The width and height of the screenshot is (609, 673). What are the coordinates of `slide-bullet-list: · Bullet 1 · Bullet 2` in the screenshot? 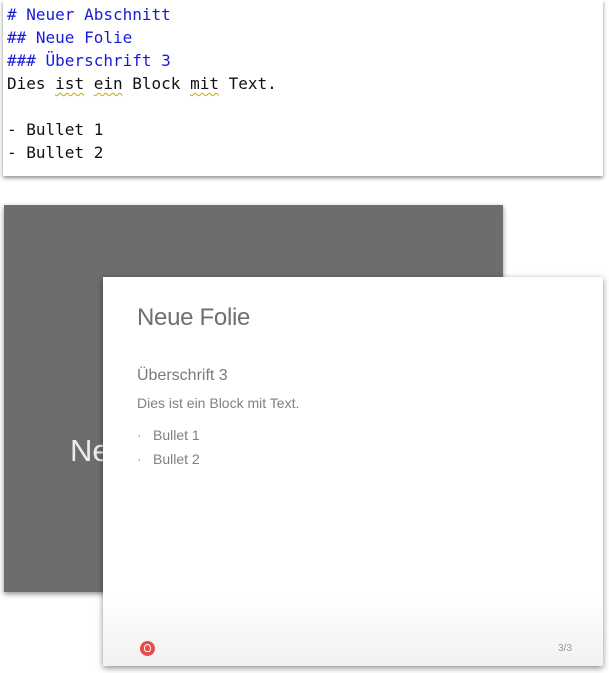 It's located at (168, 449).